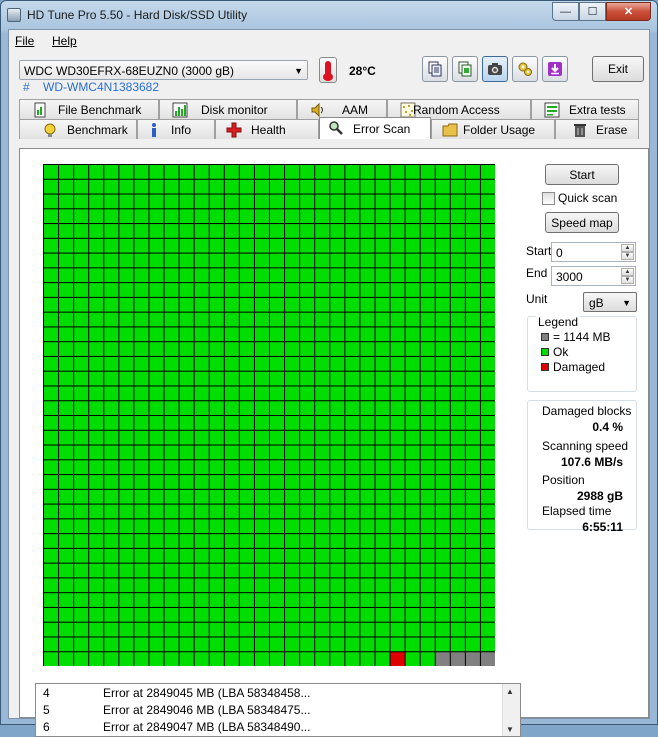 This screenshot has height=737, width=658. What do you see at coordinates (228, 109) in the screenshot?
I see `tab-disk-monitor: Disk monitor` at bounding box center [228, 109].